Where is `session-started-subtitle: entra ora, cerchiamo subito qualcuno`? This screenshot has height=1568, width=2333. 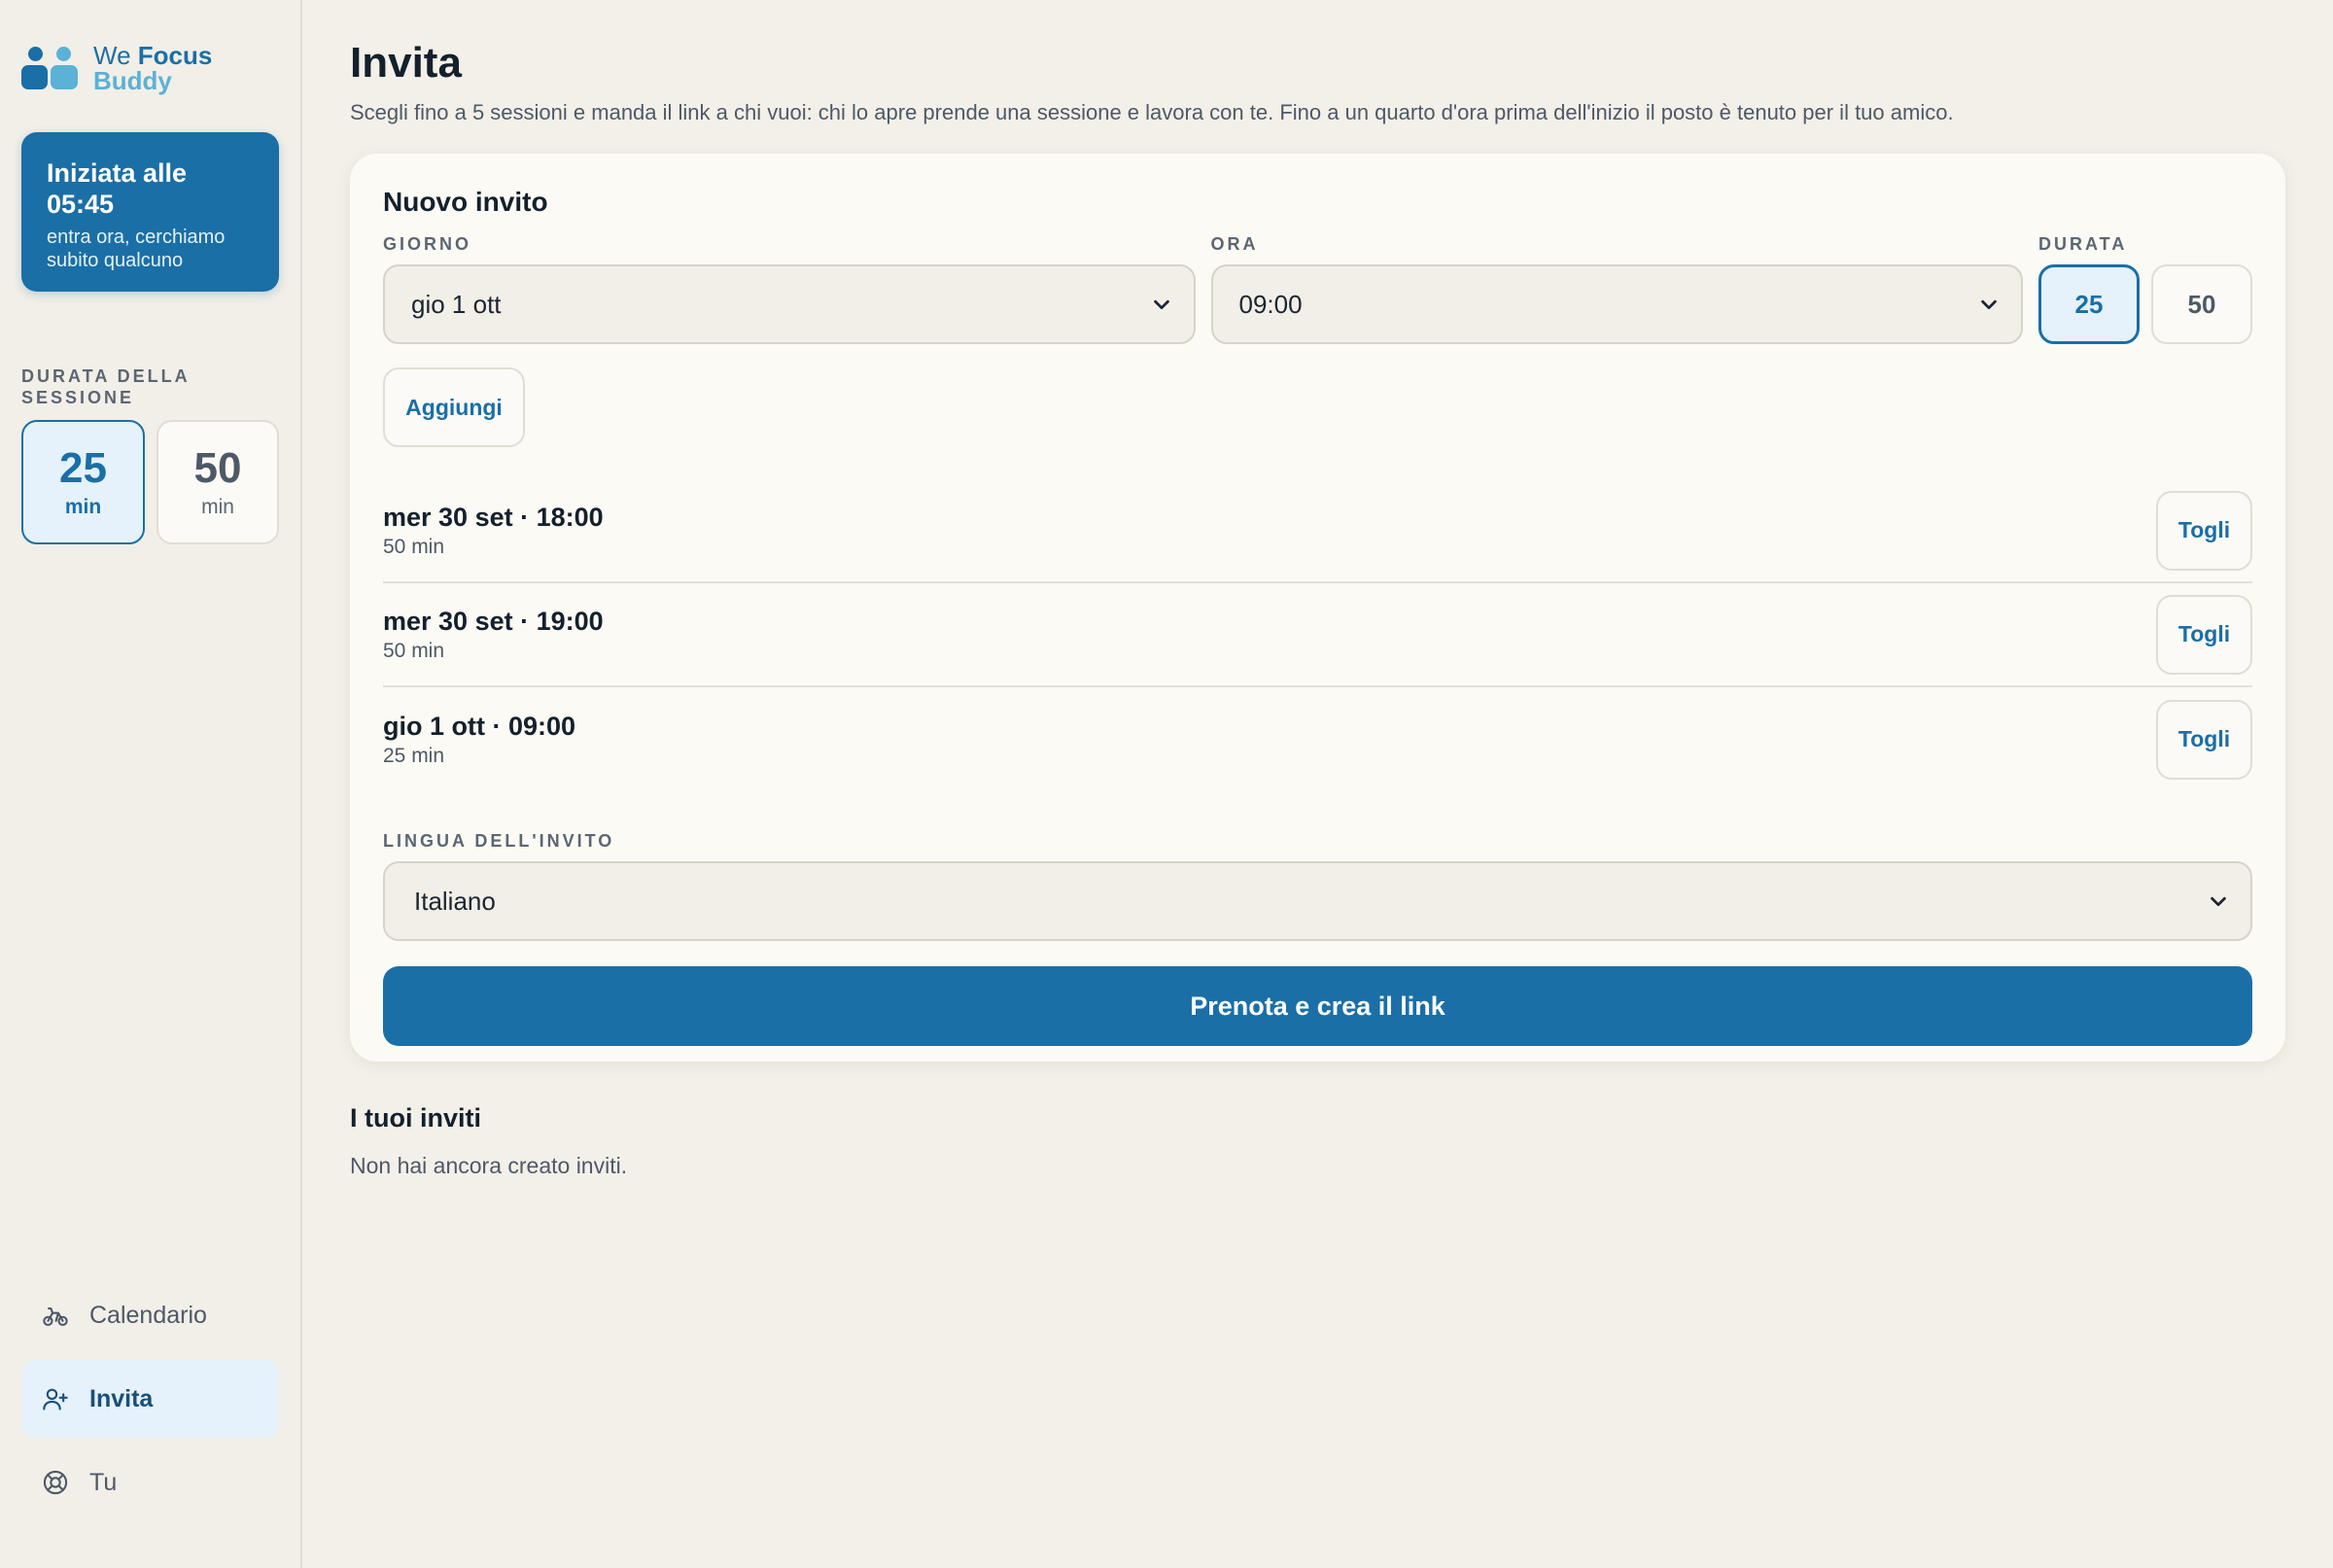 session-started-subtitle: entra ora, cerchiamo subito qualcuno is located at coordinates (137, 248).